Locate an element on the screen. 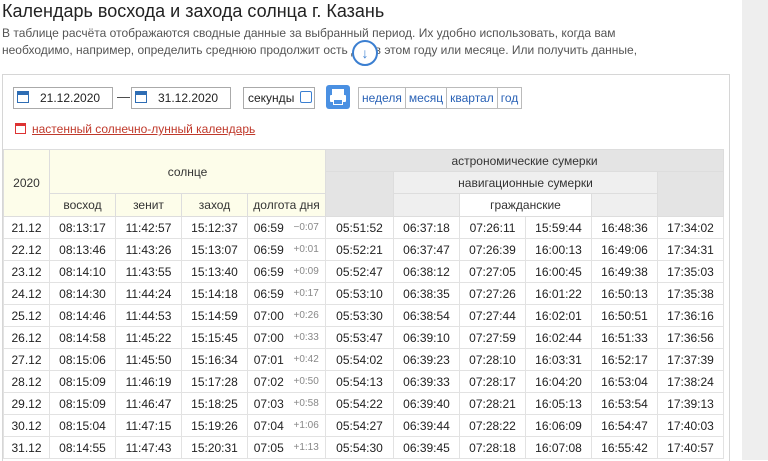 The width and height of the screenshot is (768, 461). zenith-cell: 11:47:15 is located at coordinates (148, 425).